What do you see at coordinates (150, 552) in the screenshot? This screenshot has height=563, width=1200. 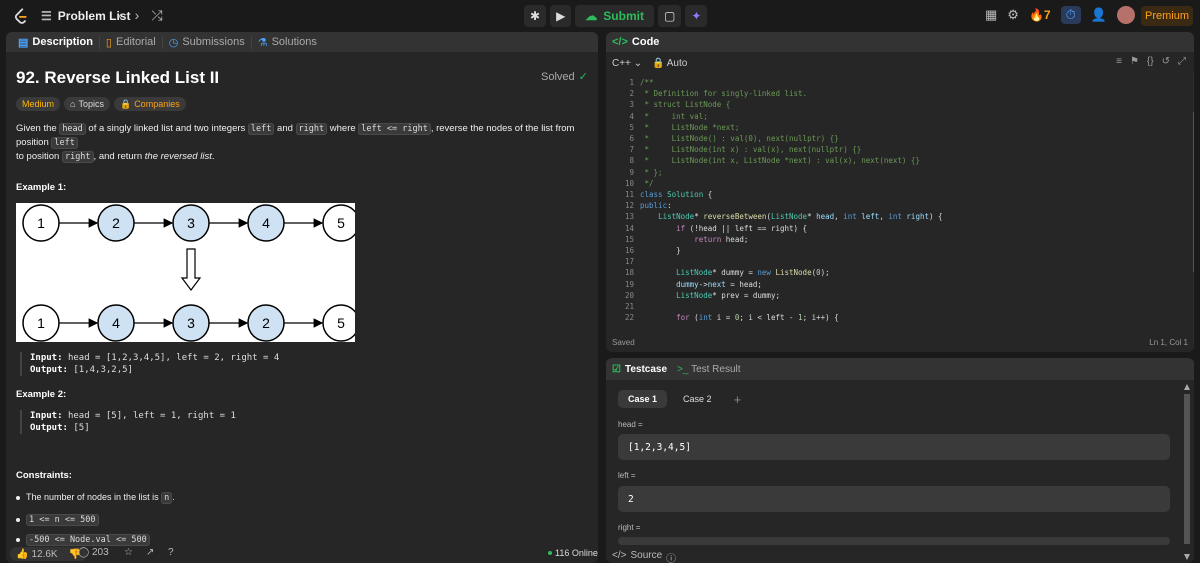 I see `share-icon: ↗` at bounding box center [150, 552].